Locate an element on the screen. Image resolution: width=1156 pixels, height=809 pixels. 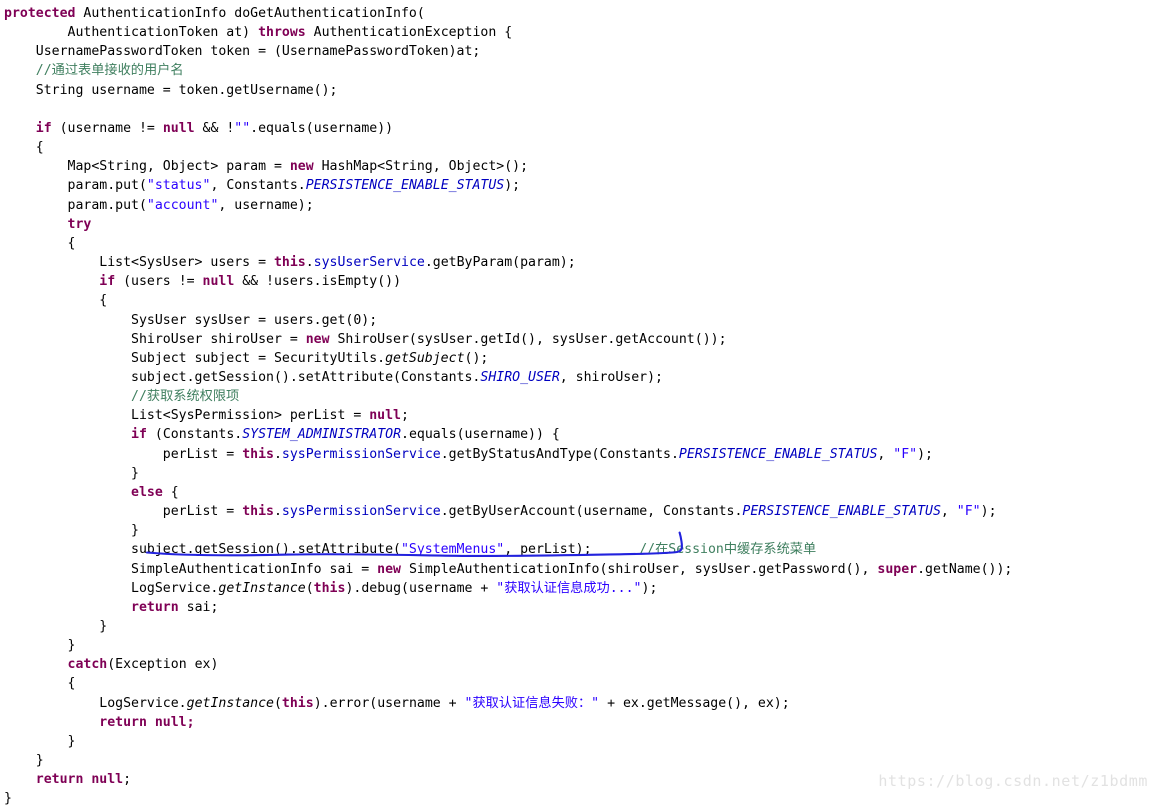
code-token-plain: ).debug(username + is located at coordinates (421, 588).